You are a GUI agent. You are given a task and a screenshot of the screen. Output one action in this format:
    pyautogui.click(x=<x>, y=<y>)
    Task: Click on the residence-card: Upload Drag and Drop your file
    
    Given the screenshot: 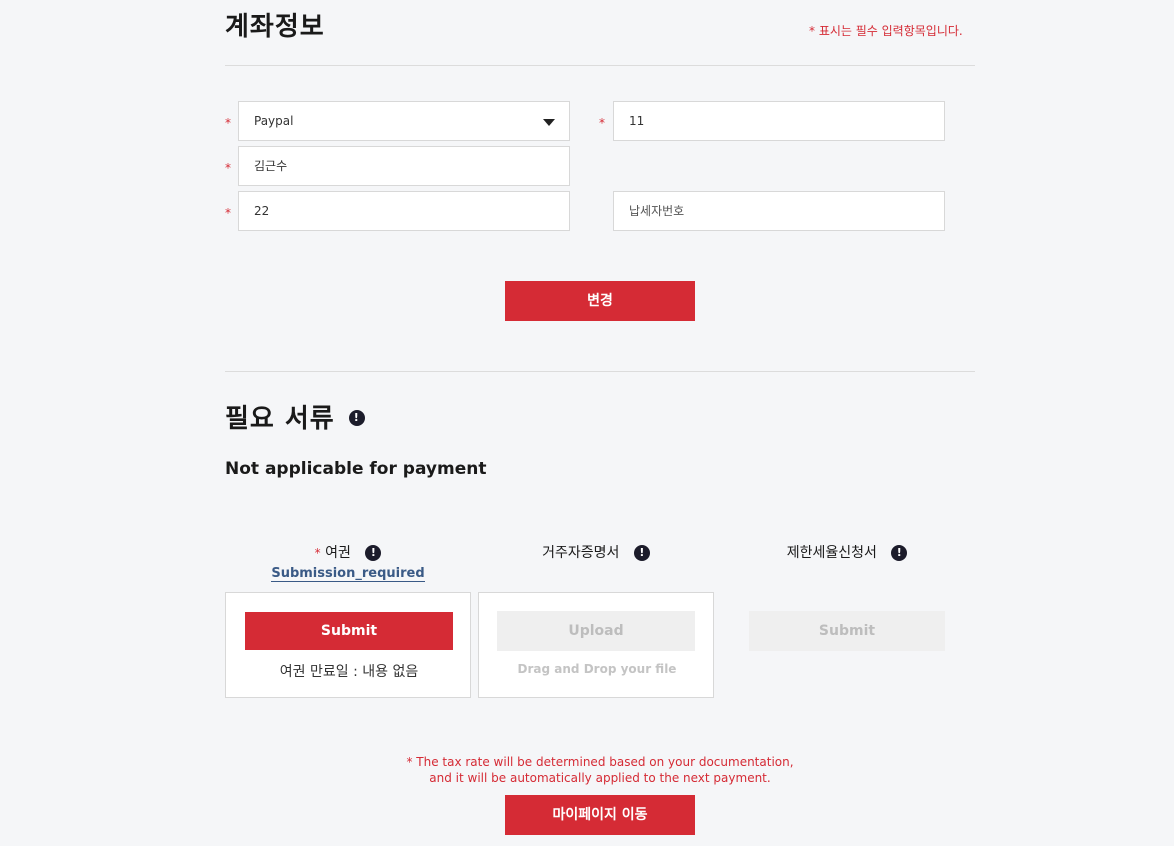 What is the action you would take?
    pyautogui.click(x=596, y=645)
    